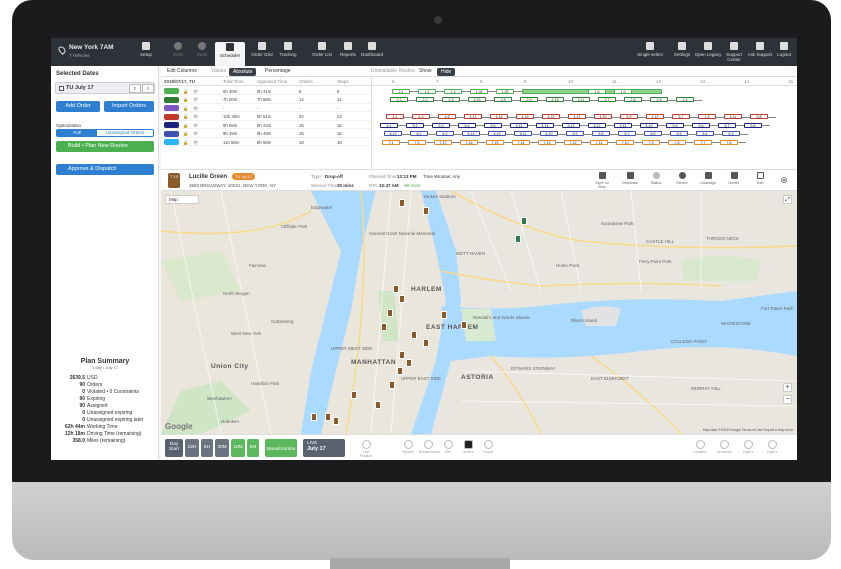 Image resolution: width=841 pixels, height=569 pixels. What do you see at coordinates (760, 181) in the screenshot?
I see `edit-button: Edit` at bounding box center [760, 181].